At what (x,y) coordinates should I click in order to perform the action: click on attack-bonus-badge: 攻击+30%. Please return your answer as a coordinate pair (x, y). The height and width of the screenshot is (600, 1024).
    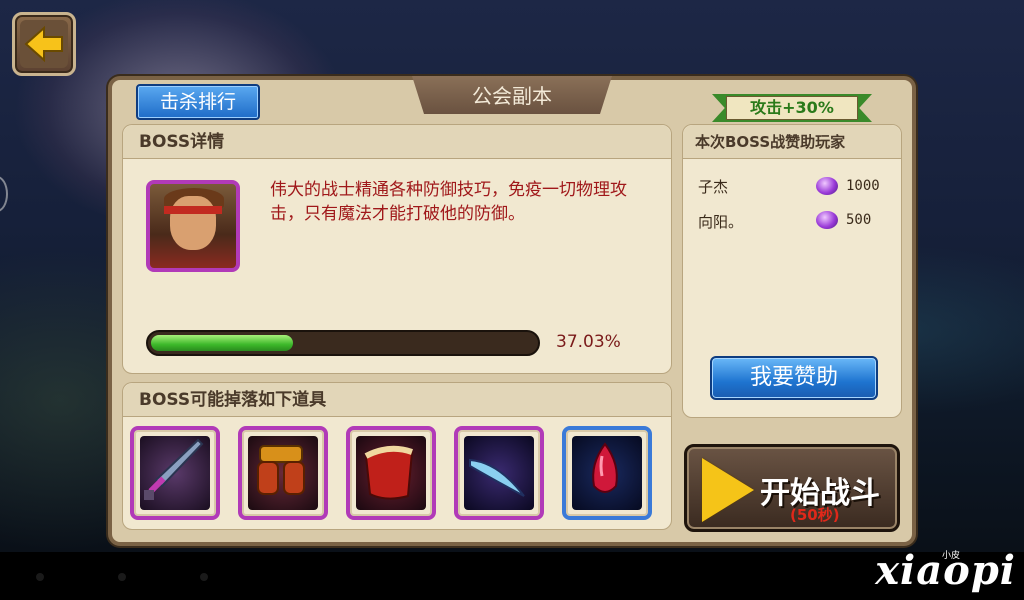
    Looking at the image, I should click on (792, 108).